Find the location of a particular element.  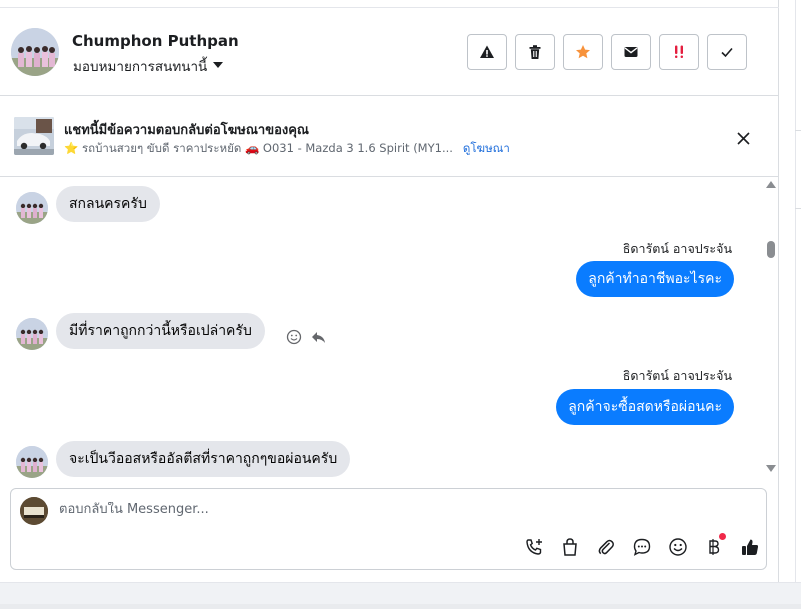

star-button is located at coordinates (583, 52).